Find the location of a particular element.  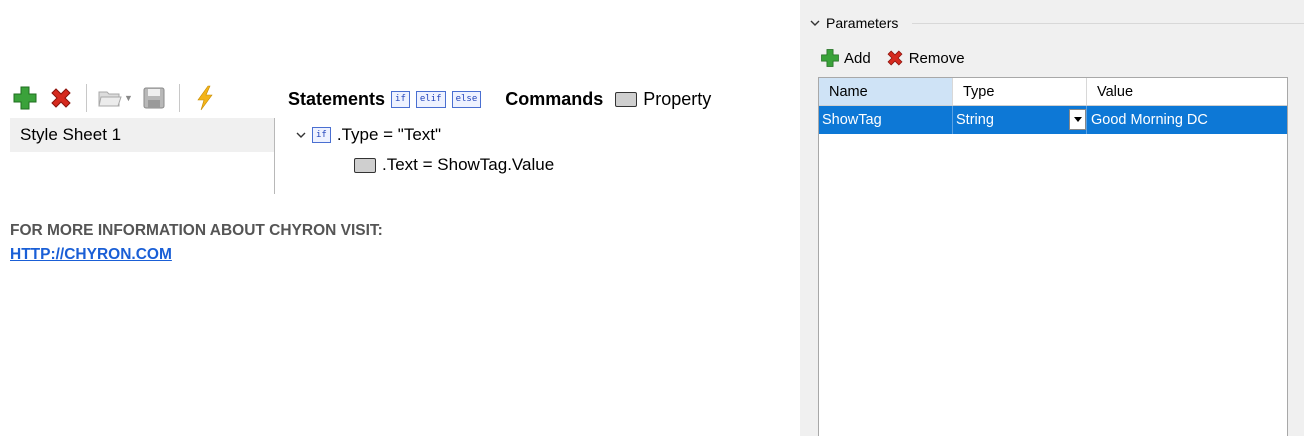

cell-name: ShowTag is located at coordinates (886, 120).